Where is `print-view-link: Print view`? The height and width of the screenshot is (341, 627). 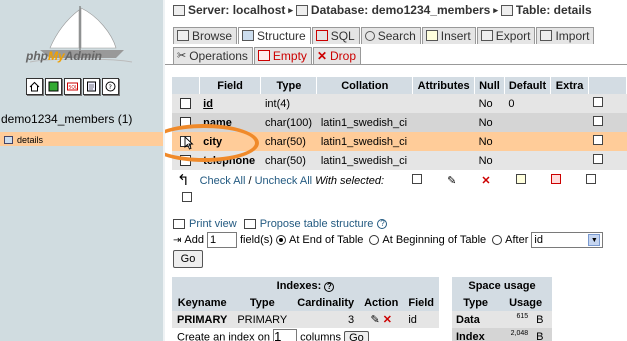
print-view-link: Print view is located at coordinates (213, 224).